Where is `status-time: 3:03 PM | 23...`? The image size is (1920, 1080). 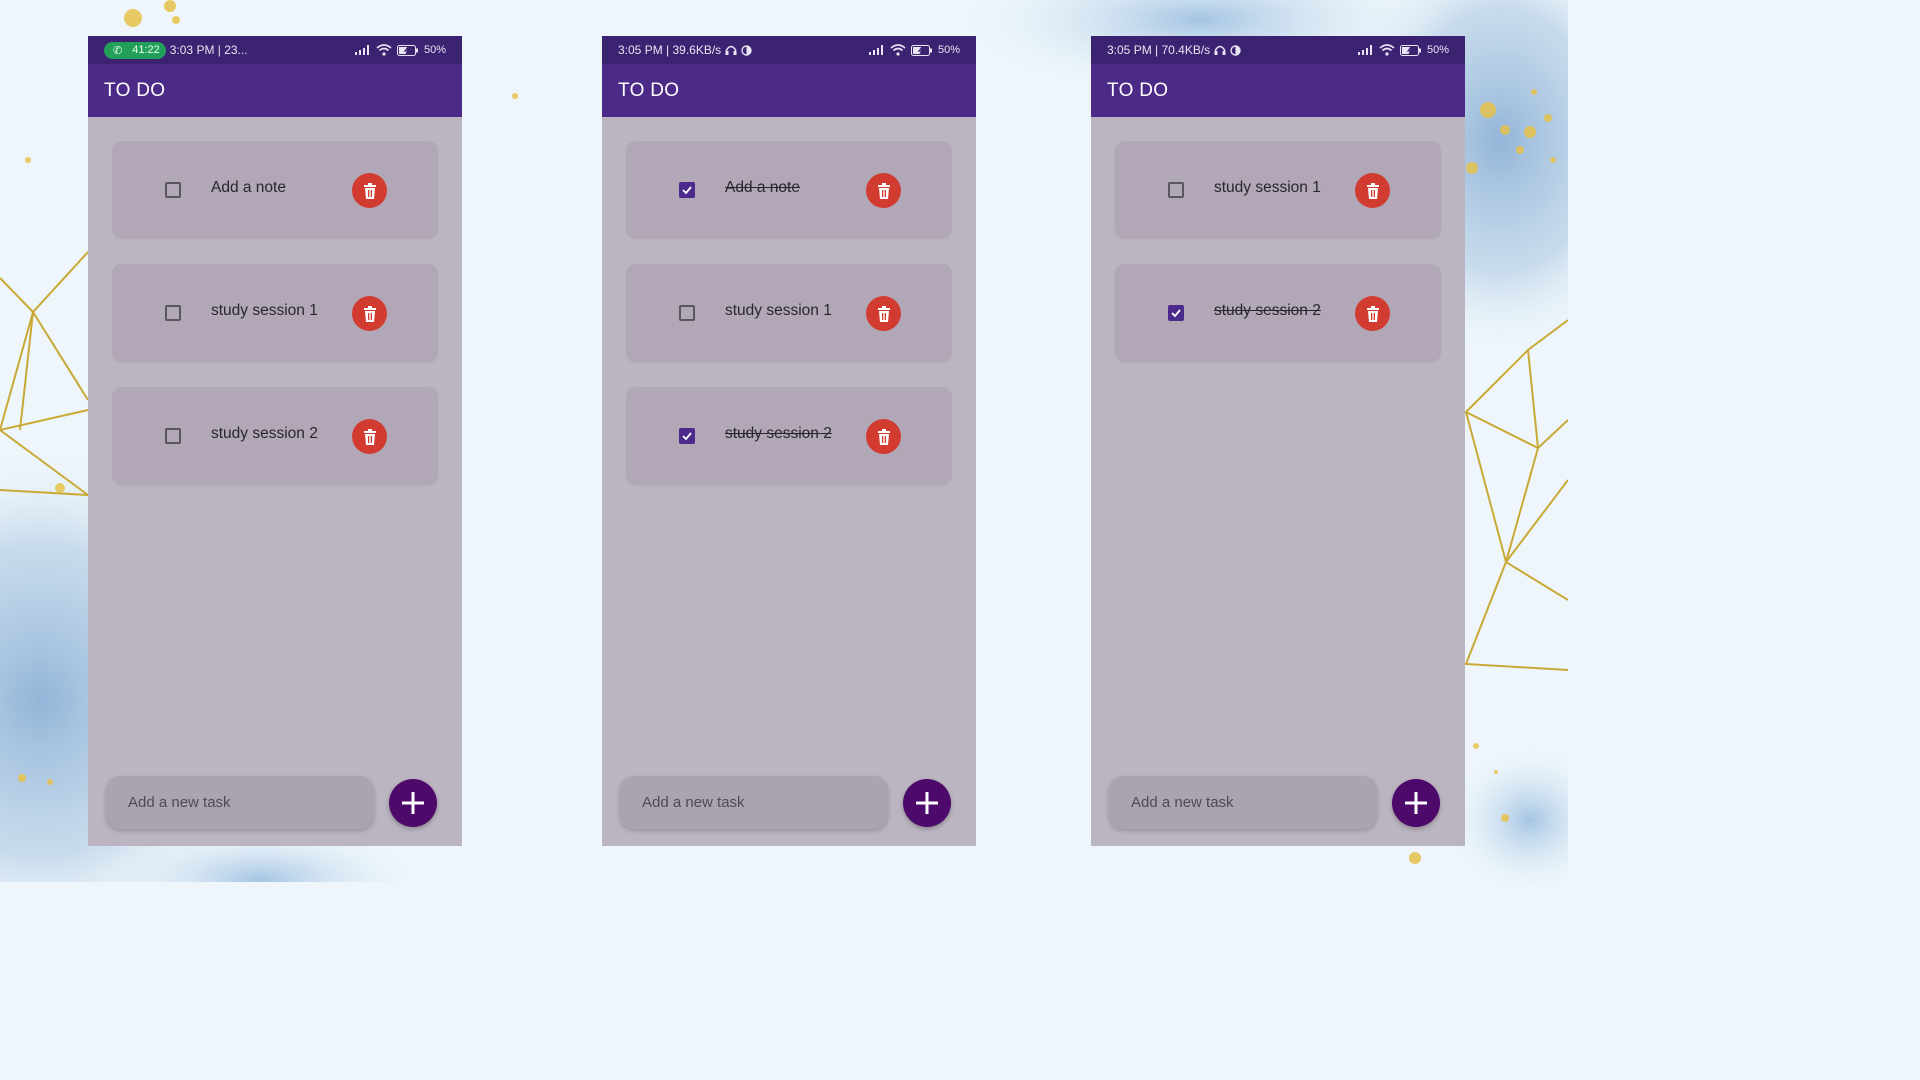
status-time: 3:03 PM | 23... is located at coordinates (208, 50).